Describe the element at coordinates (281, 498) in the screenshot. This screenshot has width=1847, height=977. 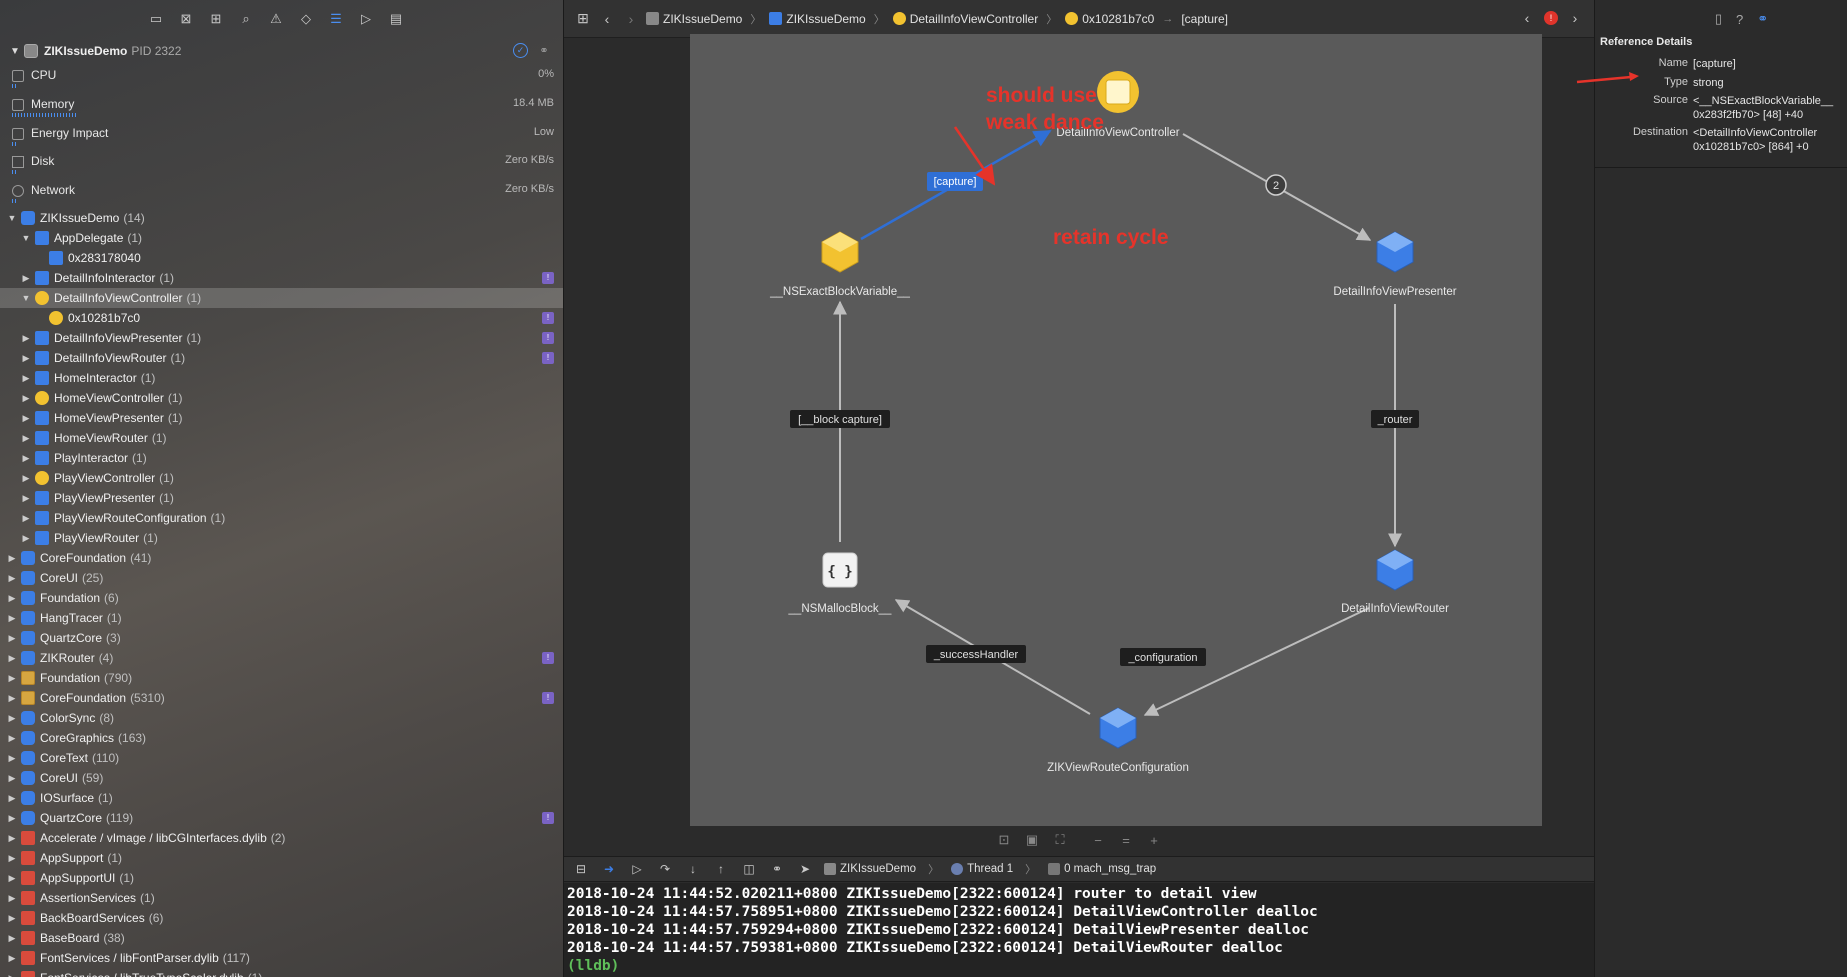
I see `tree-row: ▶ PlayViewPresenter (1)` at that location.